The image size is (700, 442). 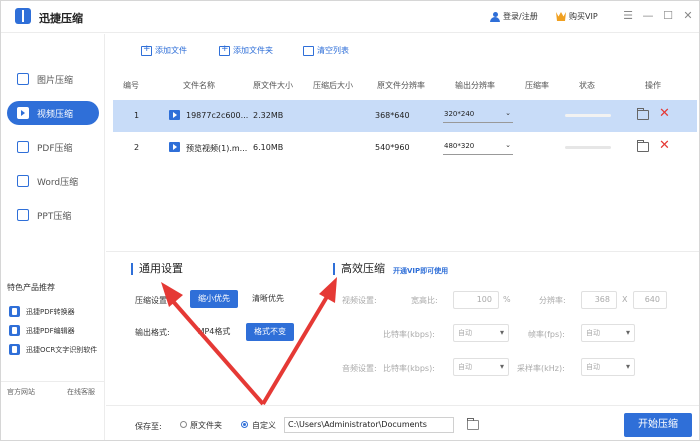 I want to click on section-divider, so click(x=402, y=251).